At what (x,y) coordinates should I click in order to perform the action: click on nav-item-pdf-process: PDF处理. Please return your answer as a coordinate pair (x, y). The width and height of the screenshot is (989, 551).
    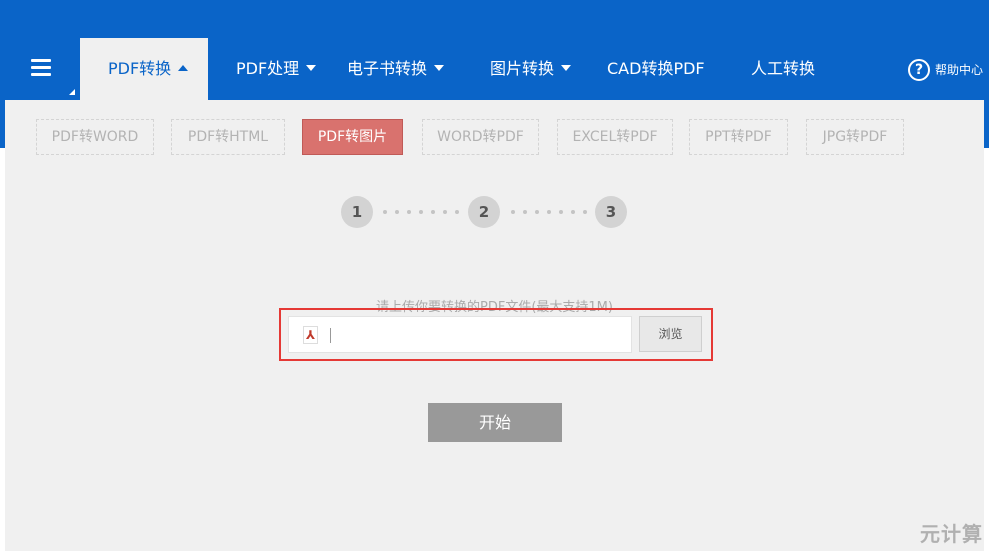
    Looking at the image, I should click on (276, 69).